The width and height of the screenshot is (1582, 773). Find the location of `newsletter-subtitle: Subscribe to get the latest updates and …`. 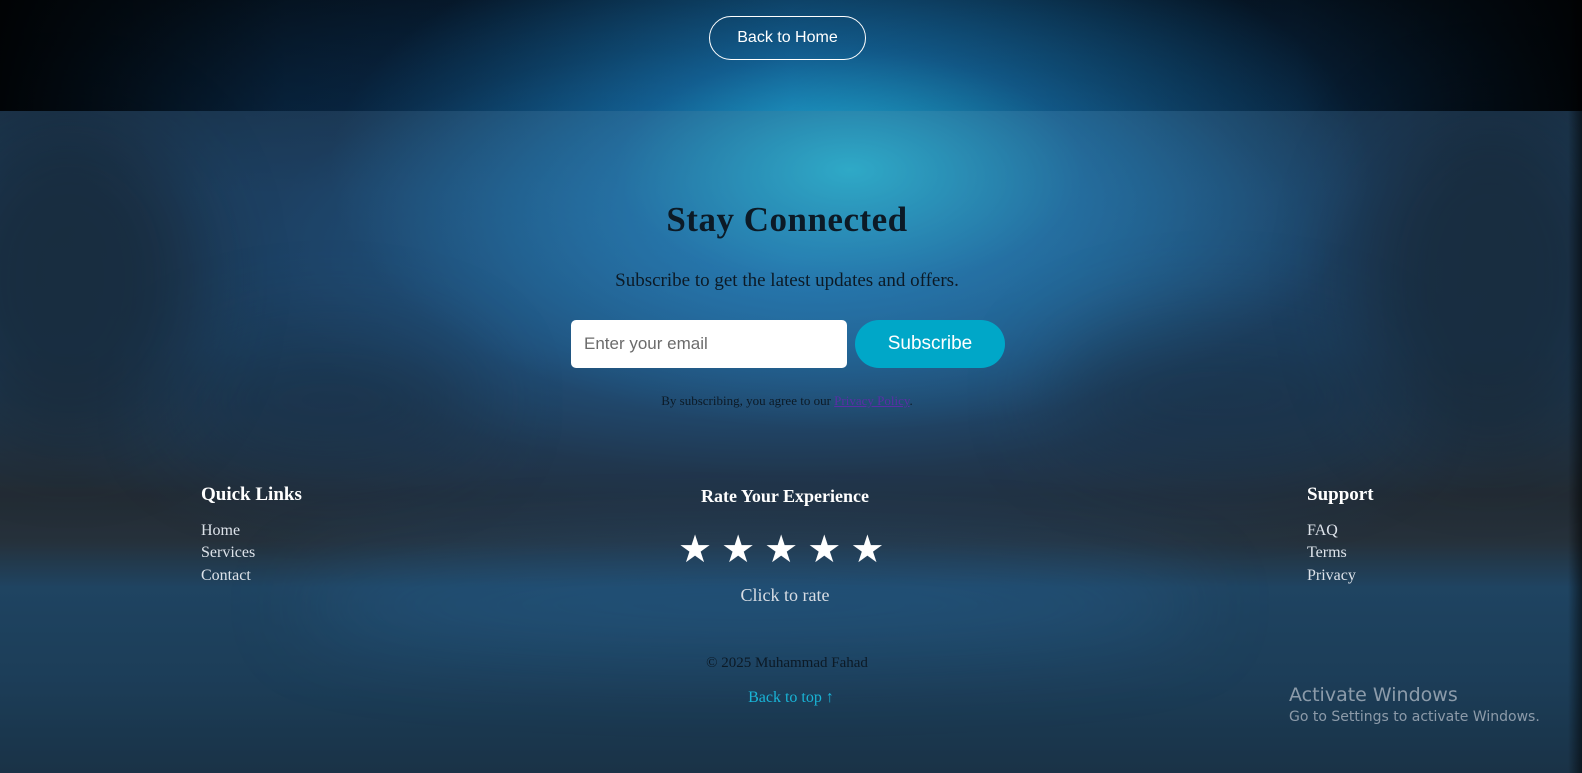

newsletter-subtitle: Subscribe to get the latest updates and … is located at coordinates (787, 280).